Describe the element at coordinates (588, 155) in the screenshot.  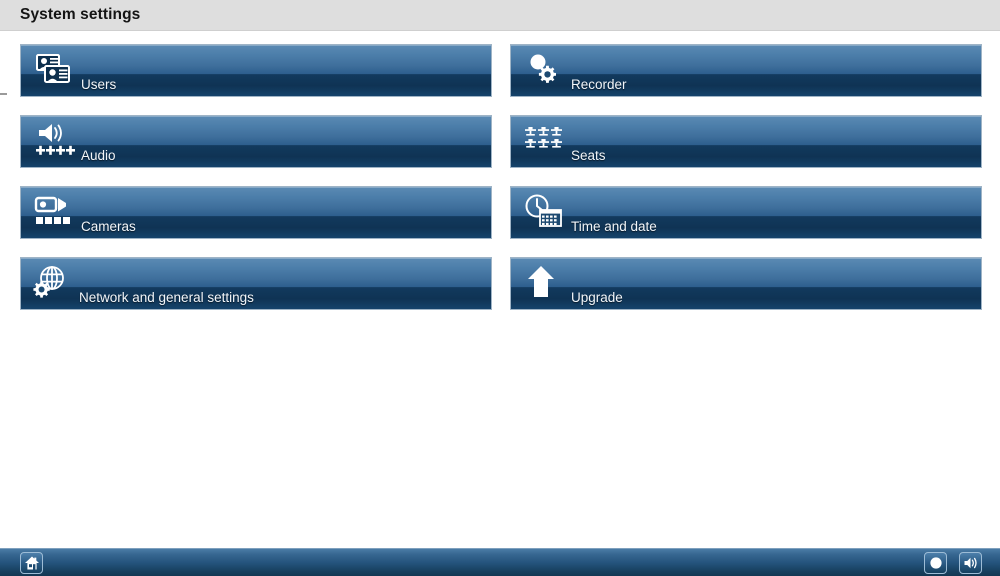
I see `tile-label: Seats` at that location.